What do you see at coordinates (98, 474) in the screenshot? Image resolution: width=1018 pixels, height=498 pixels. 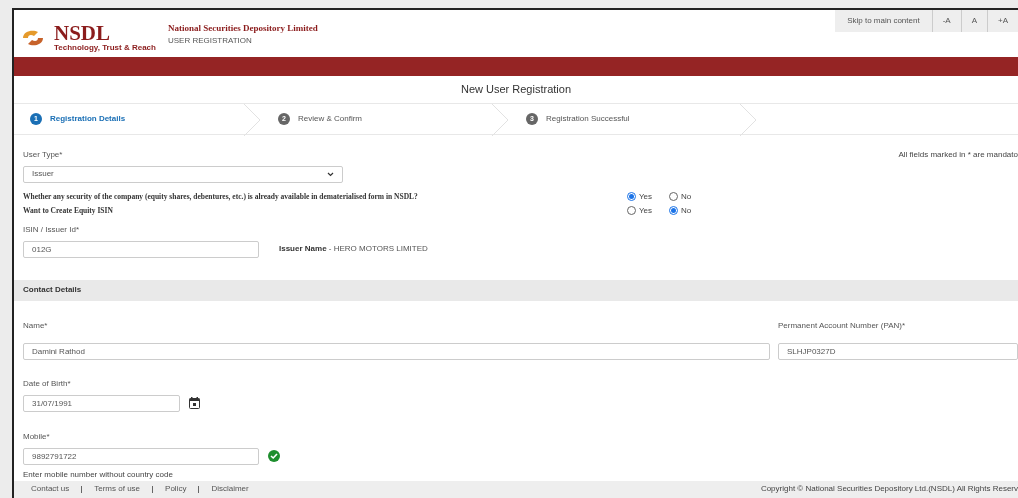 I see `field-hint: Enter mobile number without country code` at bounding box center [98, 474].